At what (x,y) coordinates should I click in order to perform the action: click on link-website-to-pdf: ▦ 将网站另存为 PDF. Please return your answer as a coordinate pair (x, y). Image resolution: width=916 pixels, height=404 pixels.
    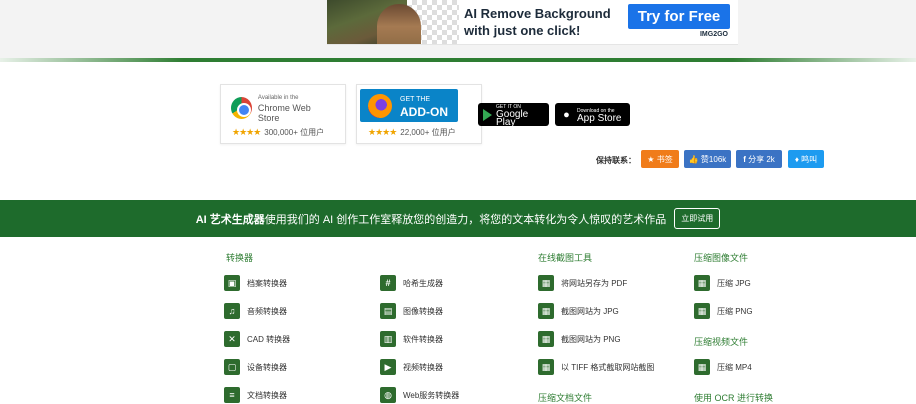
    Looking at the image, I should click on (582, 283).